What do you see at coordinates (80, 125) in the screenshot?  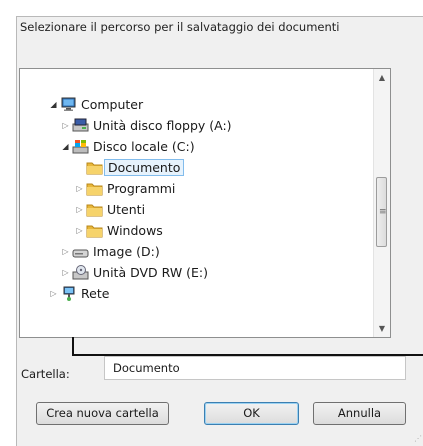 I see `floppy-drive-icon` at bounding box center [80, 125].